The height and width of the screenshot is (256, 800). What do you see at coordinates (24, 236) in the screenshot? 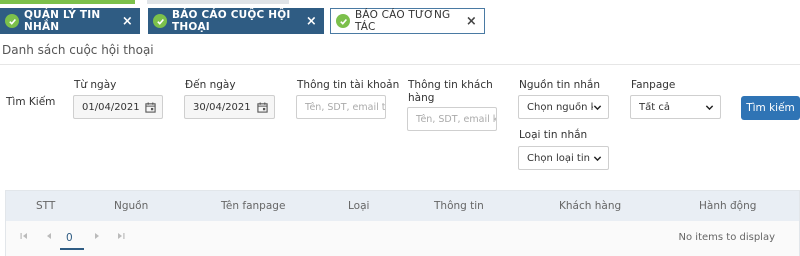
I see `first-page-icon` at bounding box center [24, 236].